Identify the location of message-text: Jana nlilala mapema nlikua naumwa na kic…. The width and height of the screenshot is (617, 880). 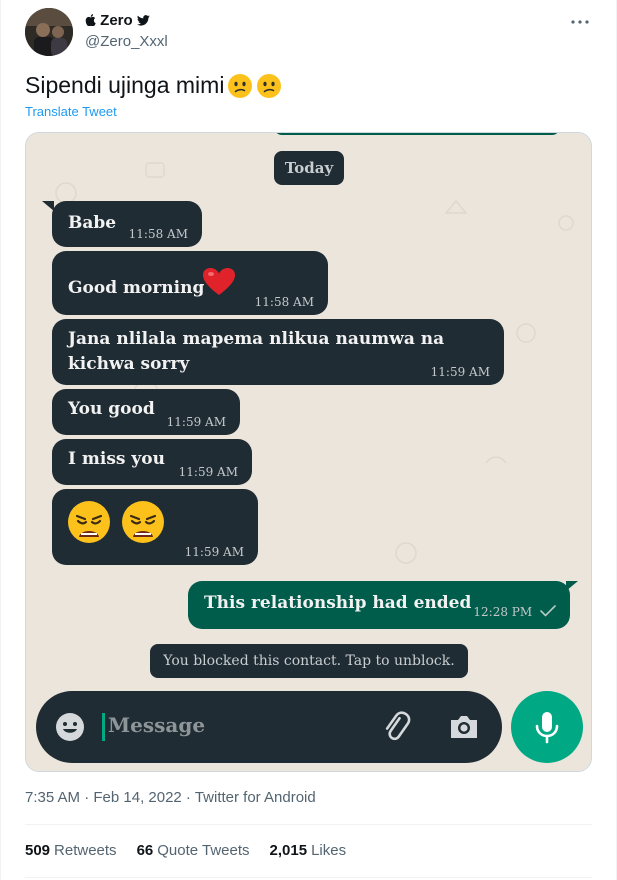
(256, 352).